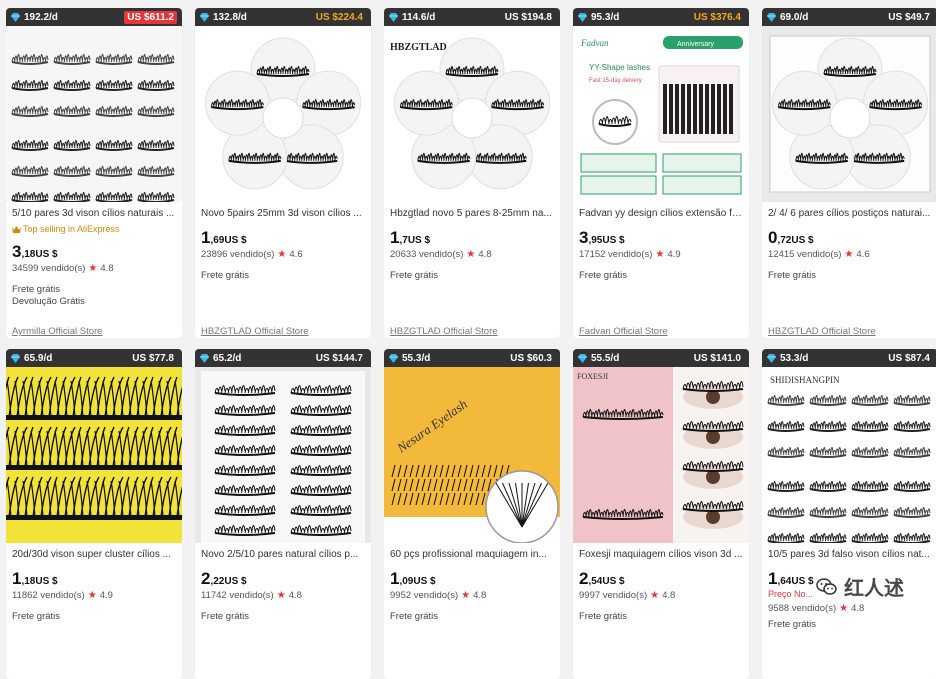  I want to click on watermark: 红人述, so click(860, 586).